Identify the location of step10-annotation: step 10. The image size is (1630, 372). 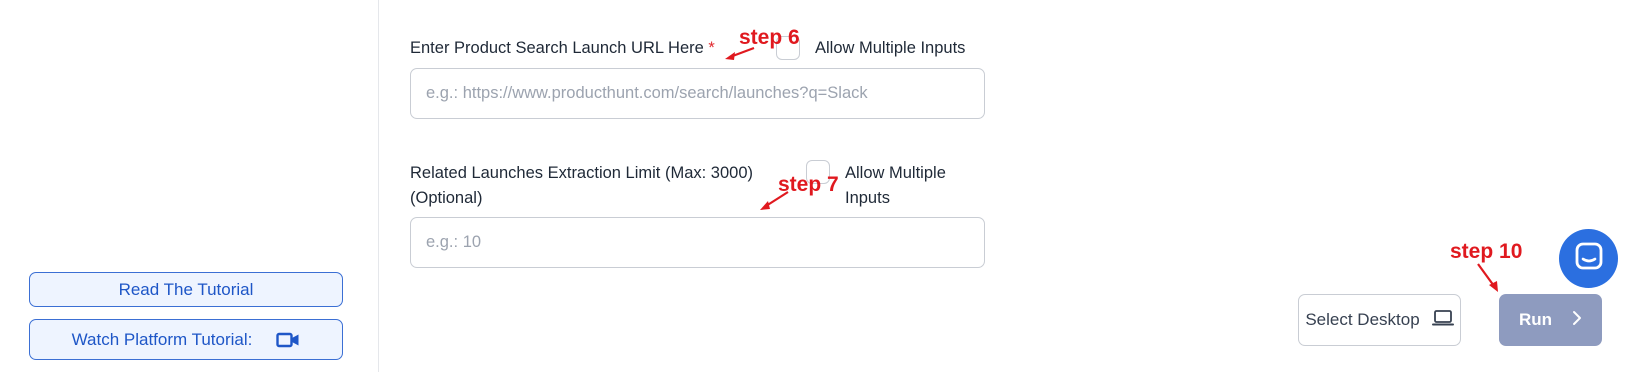
(1486, 251).